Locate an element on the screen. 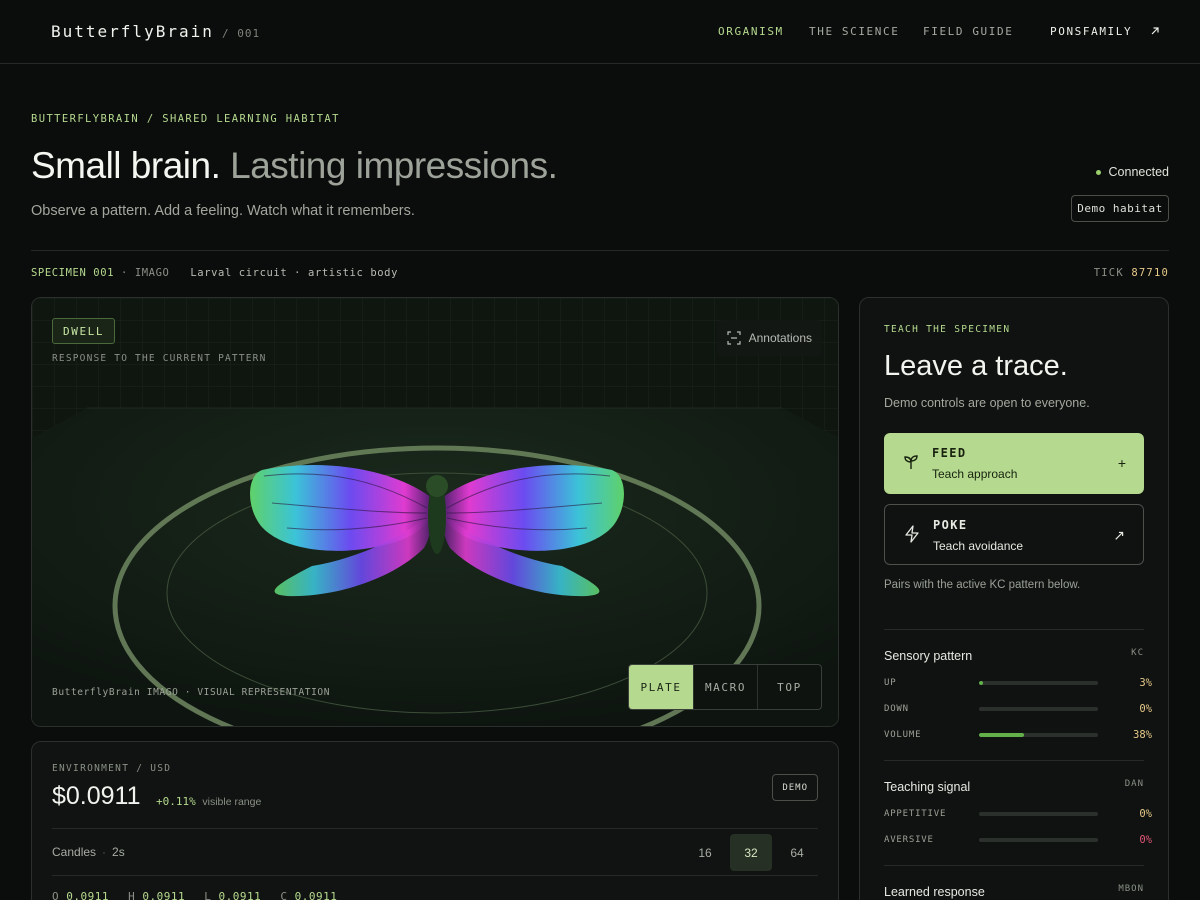 This screenshot has width=1200, height=900. ohlc-close-value: 0.0911 is located at coordinates (316, 895).